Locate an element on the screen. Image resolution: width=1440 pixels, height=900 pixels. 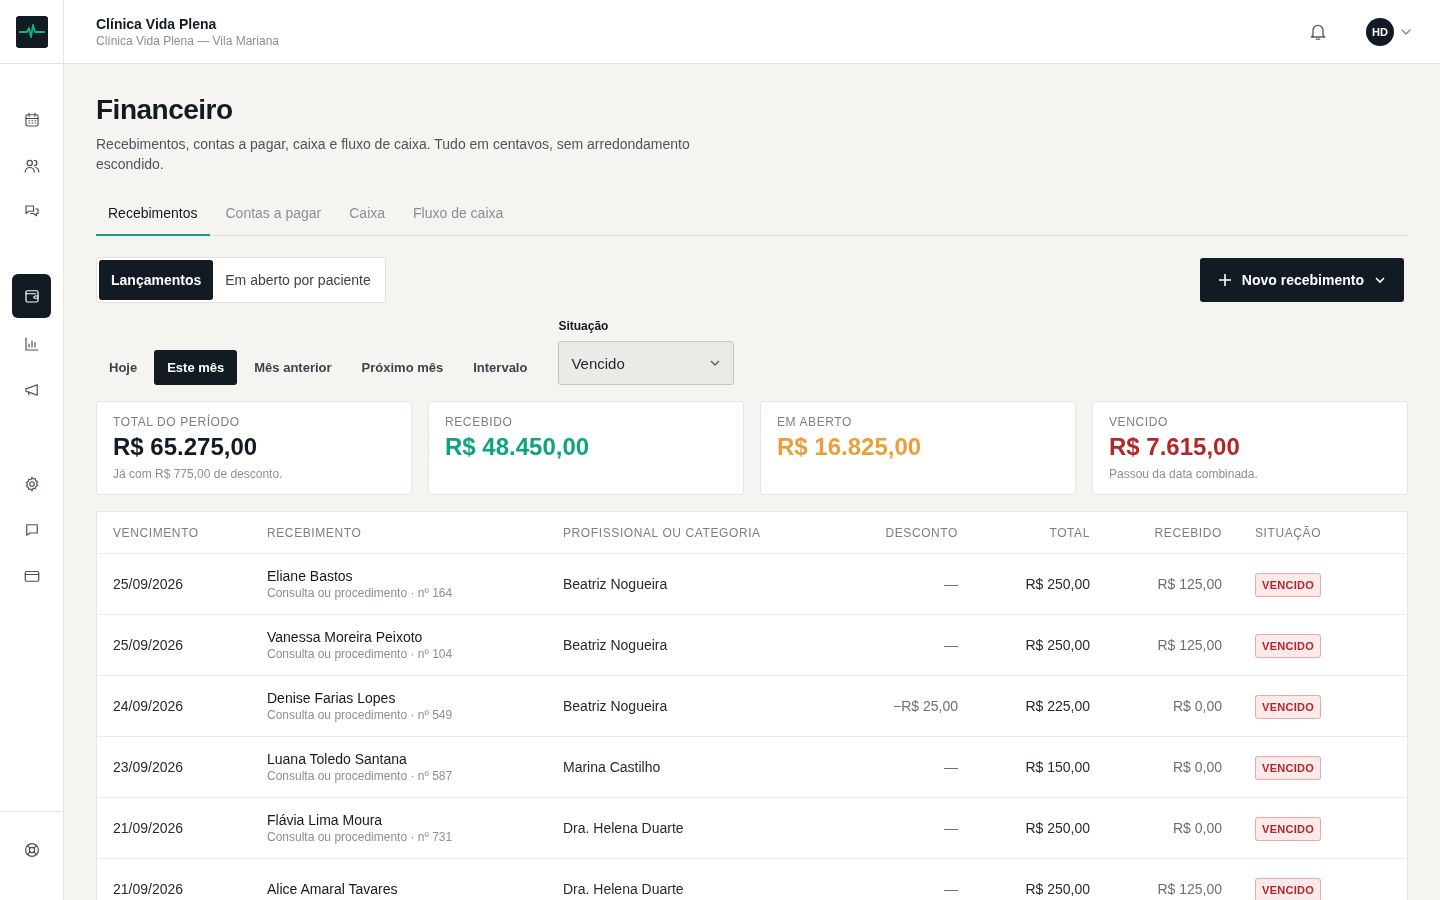
card-amount: R$ 7.615,00 is located at coordinates (1175, 447).